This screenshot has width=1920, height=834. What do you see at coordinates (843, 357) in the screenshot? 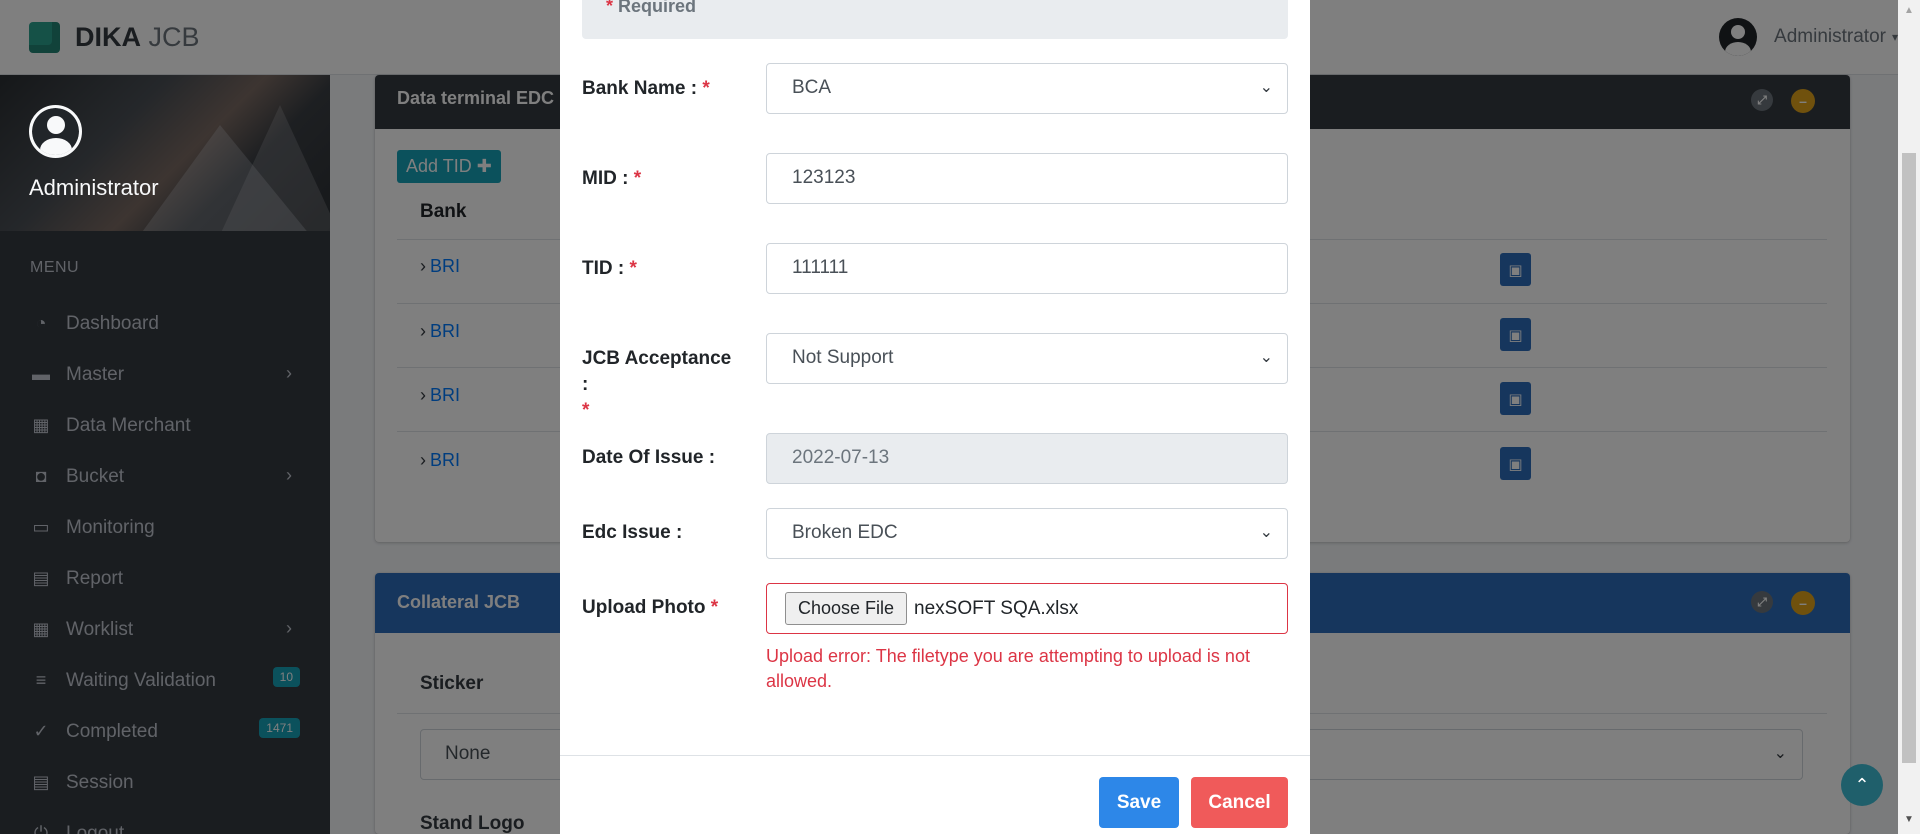
I see `jcb-acceptance-value: Not Support` at bounding box center [843, 357].